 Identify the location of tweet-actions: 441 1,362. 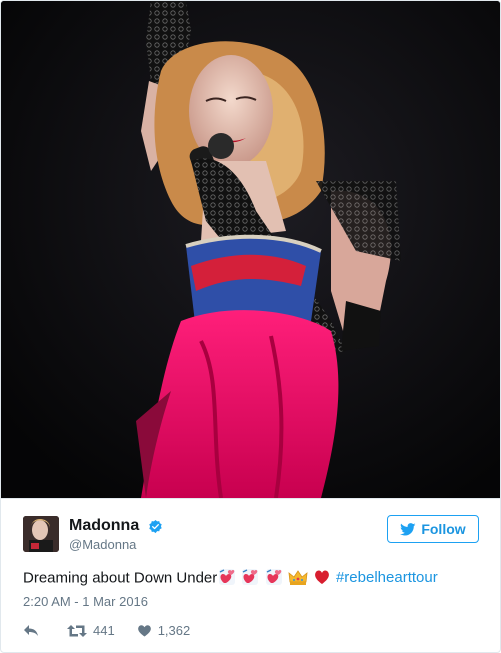
(106, 630).